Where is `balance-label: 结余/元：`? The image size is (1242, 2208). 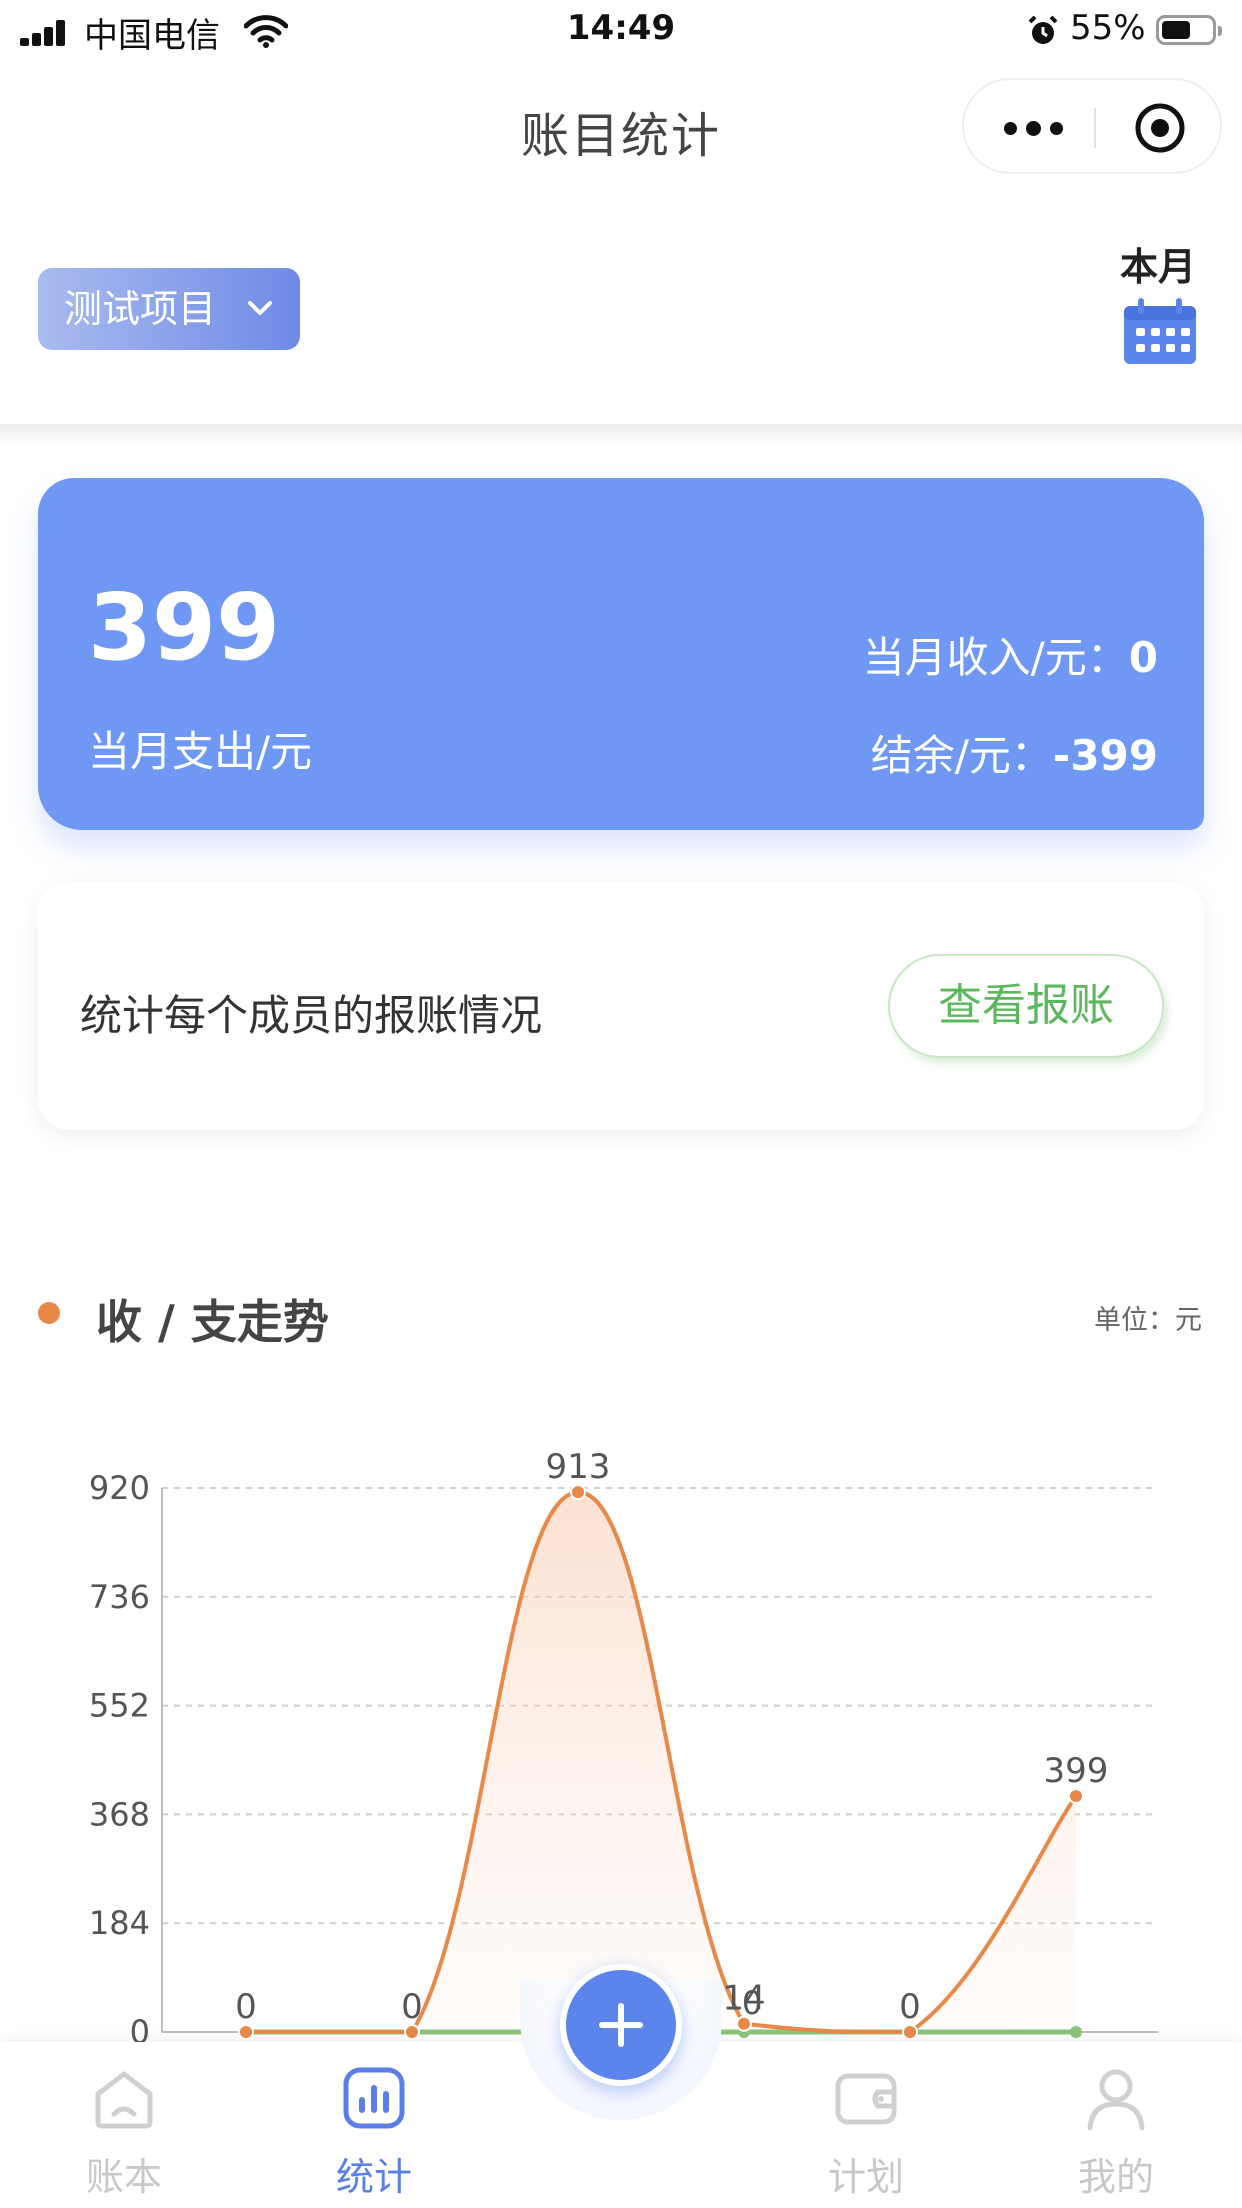 balance-label: 结余/元： is located at coordinates (961, 755).